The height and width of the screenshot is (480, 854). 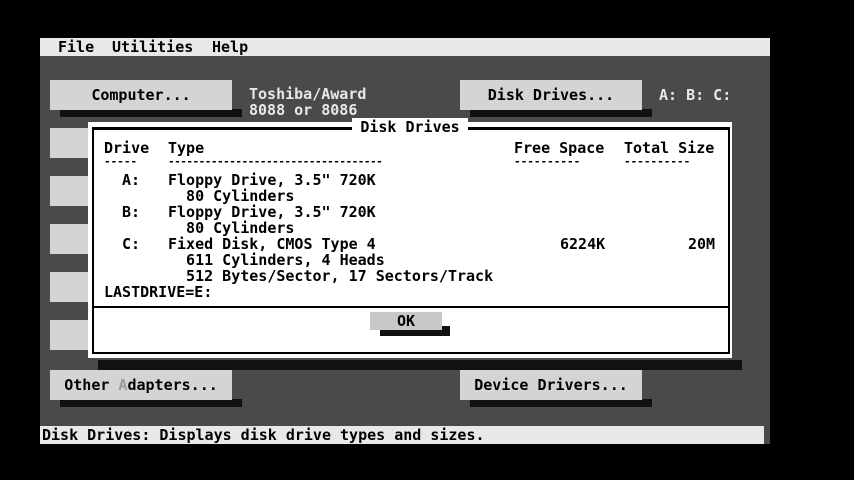 What do you see at coordinates (695, 95) in the screenshot?
I see `disk-drives-info: A: B: C:` at bounding box center [695, 95].